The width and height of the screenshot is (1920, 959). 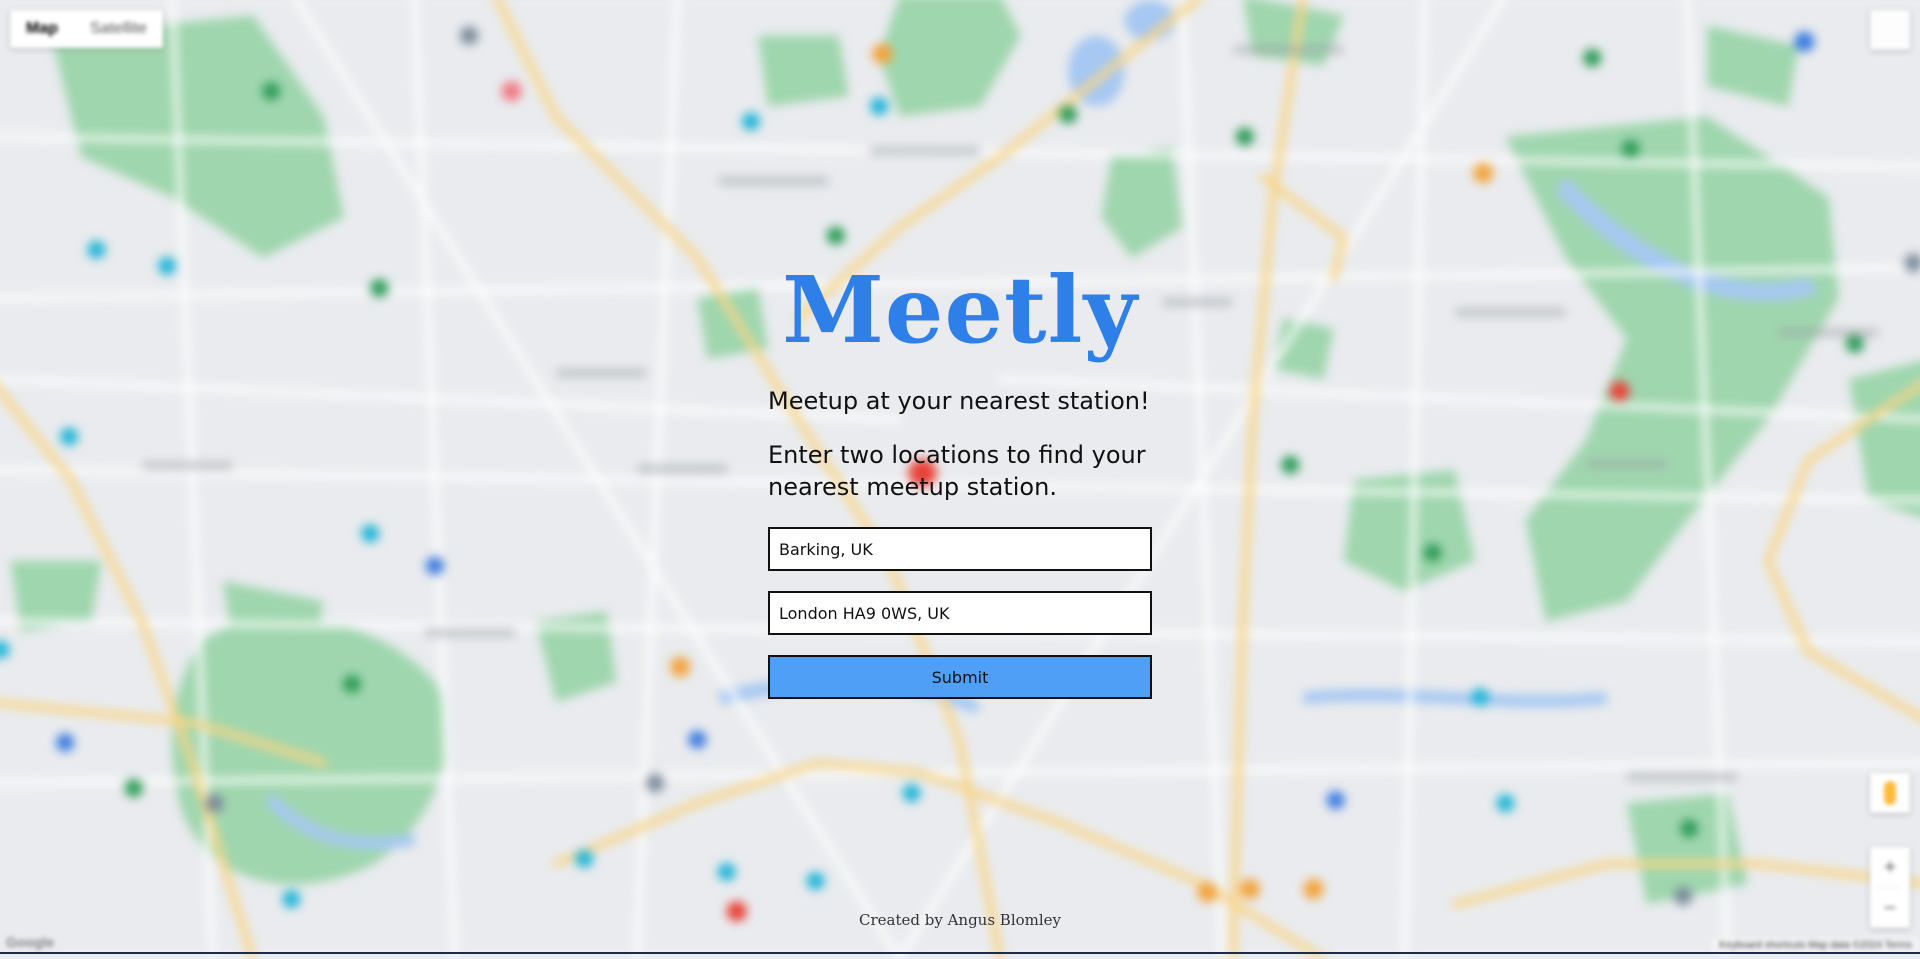 What do you see at coordinates (959, 401) in the screenshot?
I see `tagline: Meetup at your nearest station!` at bounding box center [959, 401].